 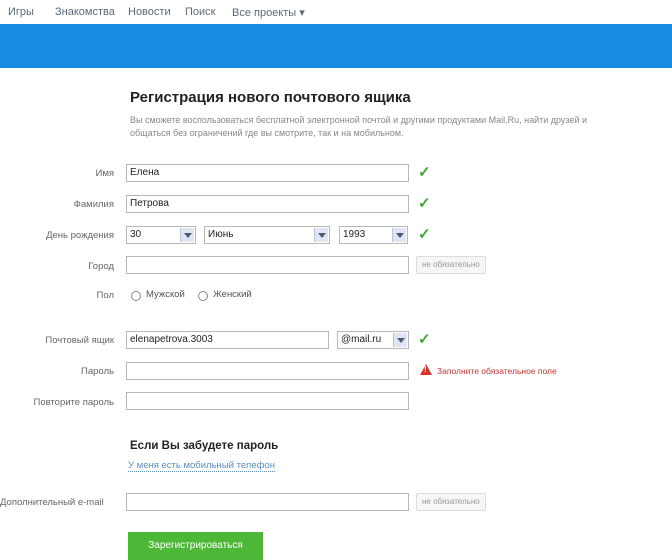 What do you see at coordinates (204, 446) in the screenshot?
I see `forgot-password-heading: Если Вы забудете пароль` at bounding box center [204, 446].